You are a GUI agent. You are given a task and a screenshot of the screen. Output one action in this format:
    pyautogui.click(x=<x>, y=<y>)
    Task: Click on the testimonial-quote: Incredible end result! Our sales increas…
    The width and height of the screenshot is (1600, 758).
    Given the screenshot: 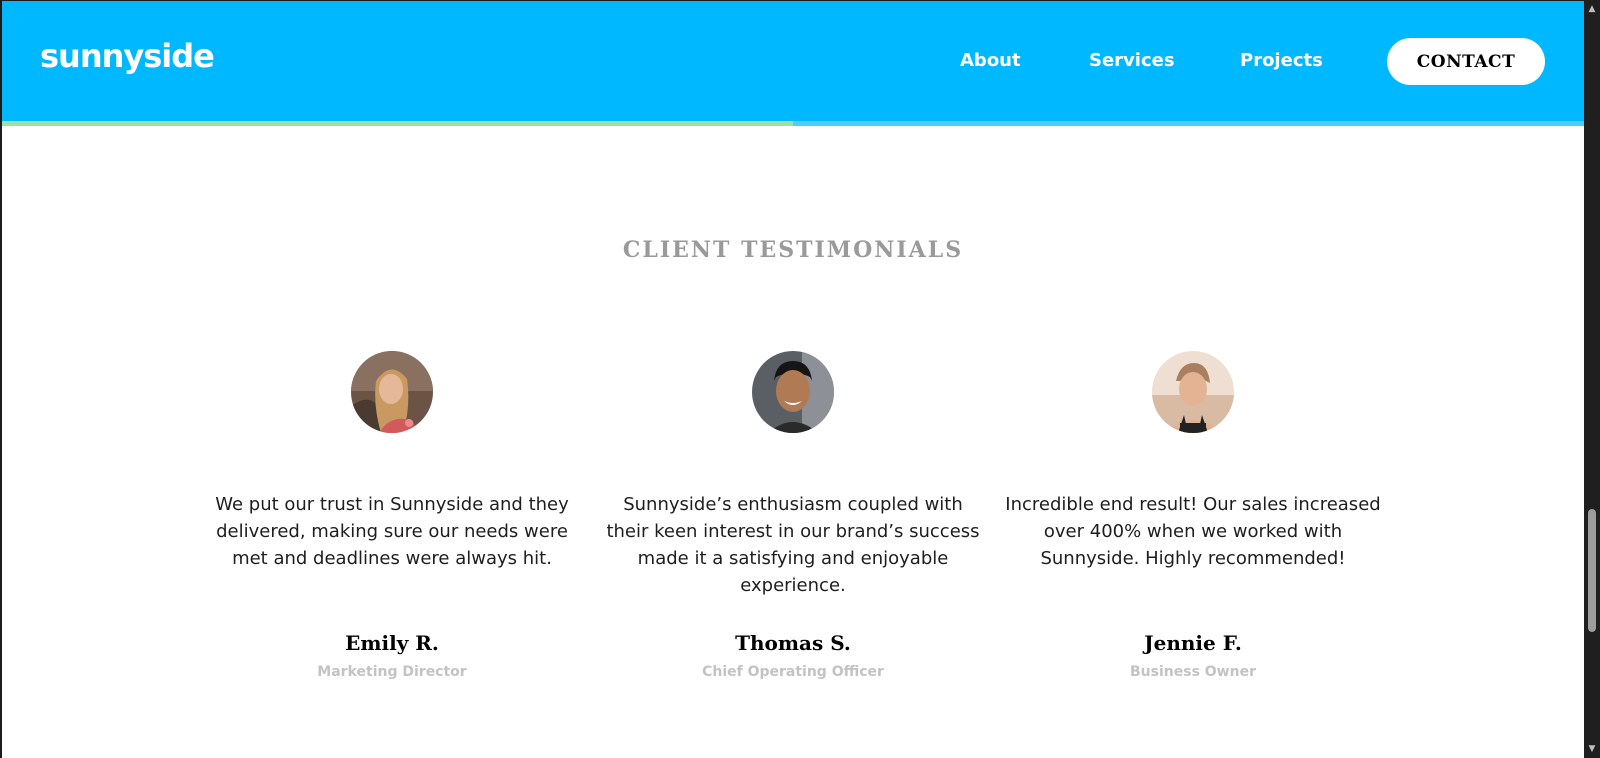 What is the action you would take?
    pyautogui.click(x=1193, y=531)
    